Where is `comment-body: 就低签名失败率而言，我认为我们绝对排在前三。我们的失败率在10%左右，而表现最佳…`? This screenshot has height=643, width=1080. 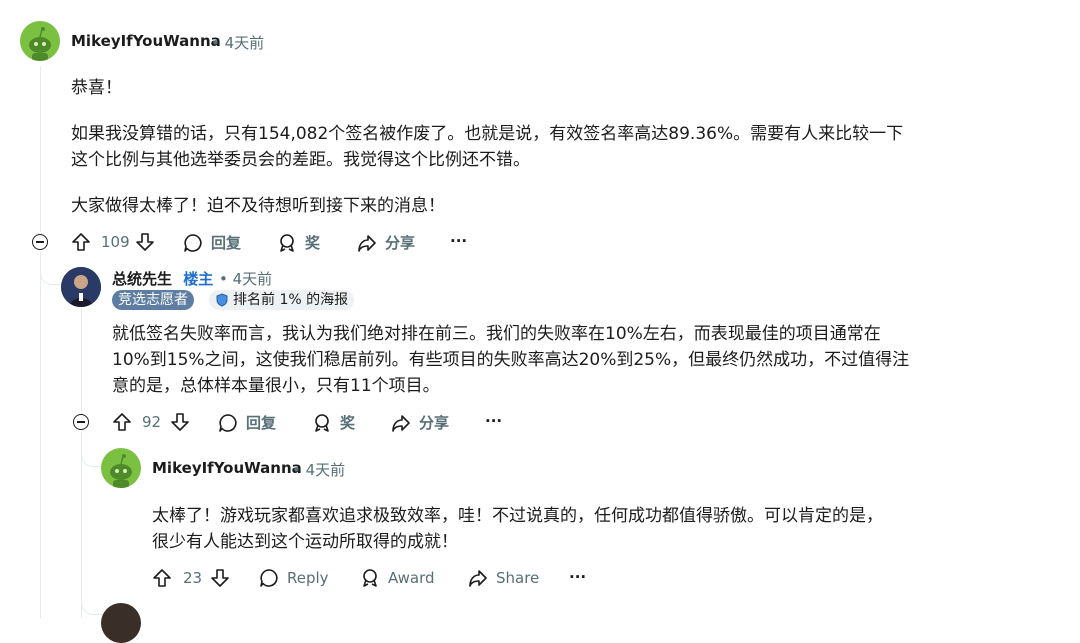 comment-body: 就低签名失败率而言，我认为我们绝对排在前三。我们的失败率在10%左右，而表现最佳… is located at coordinates (512, 360).